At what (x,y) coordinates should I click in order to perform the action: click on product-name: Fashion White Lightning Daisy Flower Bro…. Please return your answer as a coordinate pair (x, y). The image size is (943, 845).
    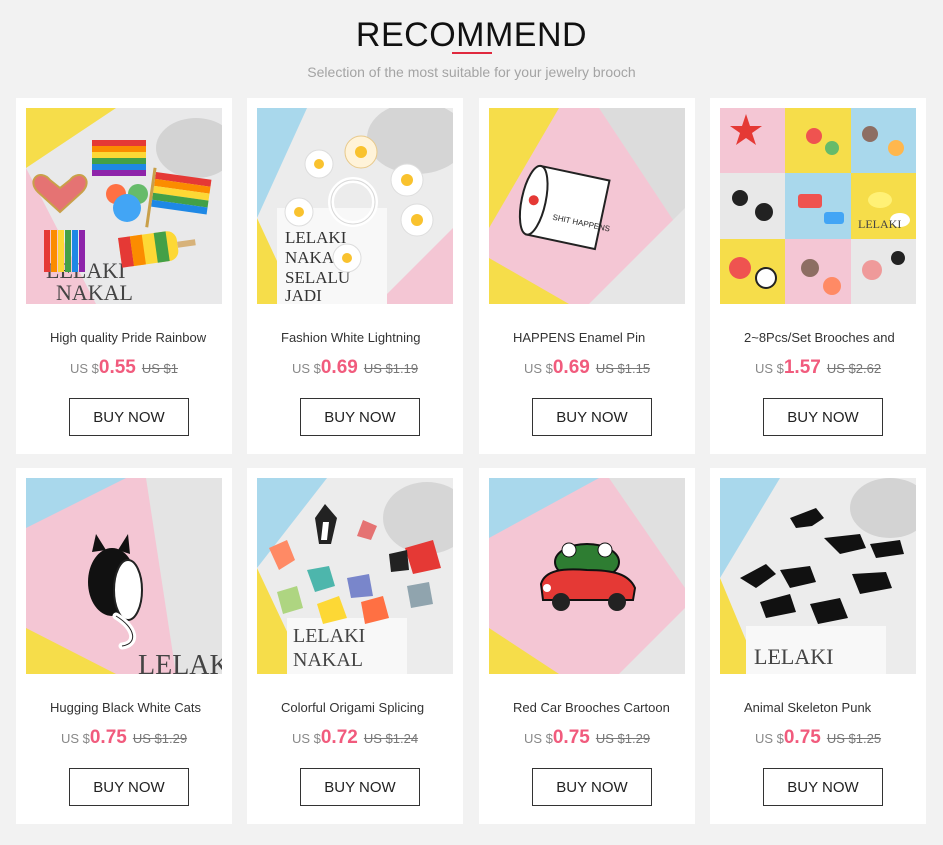
    Looking at the image, I should click on (361, 338).